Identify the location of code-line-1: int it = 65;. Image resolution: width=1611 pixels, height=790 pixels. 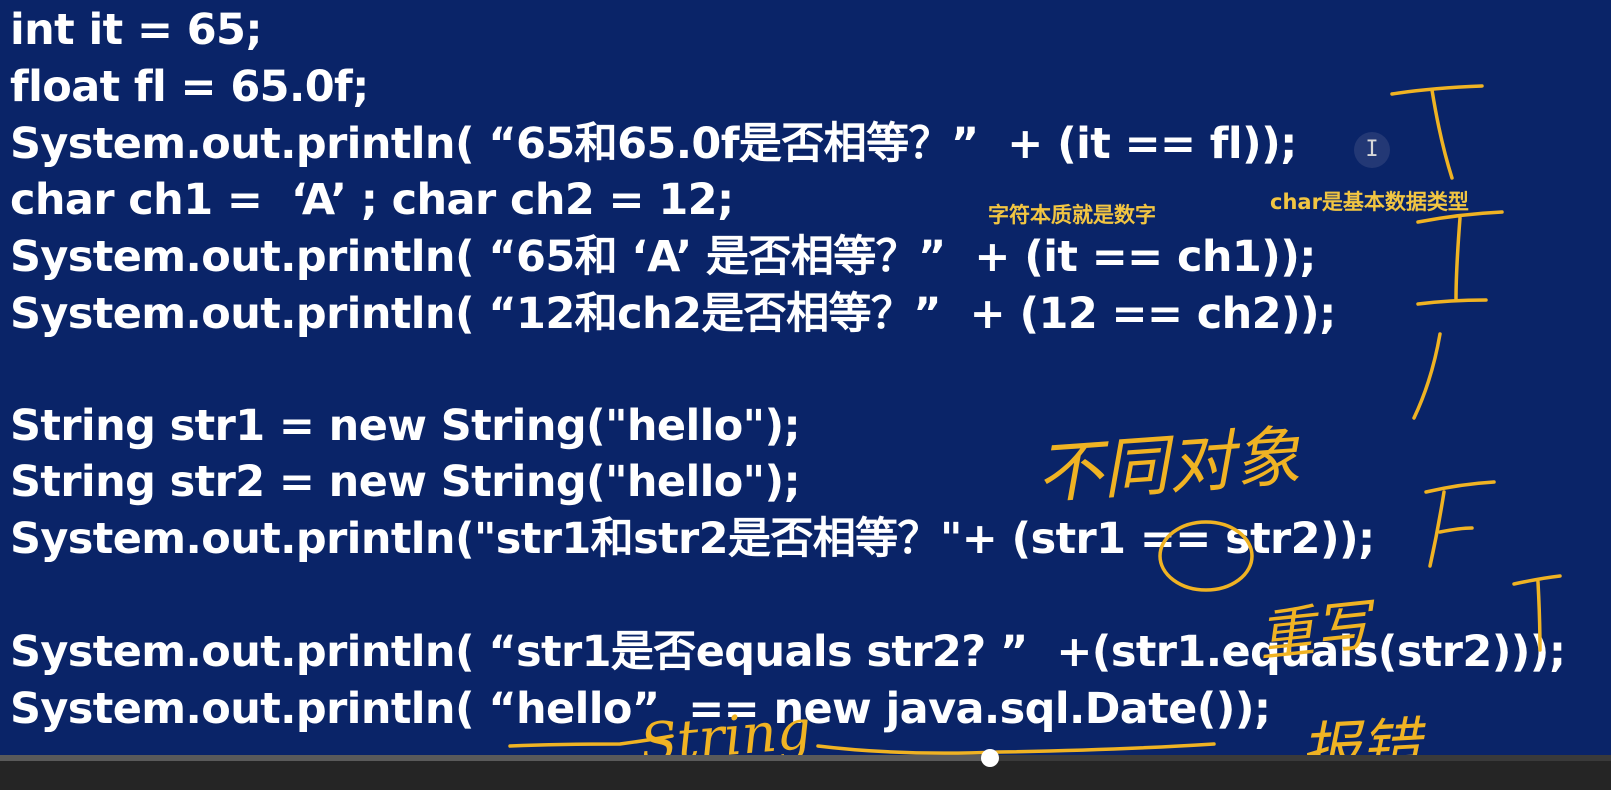
(136, 30).